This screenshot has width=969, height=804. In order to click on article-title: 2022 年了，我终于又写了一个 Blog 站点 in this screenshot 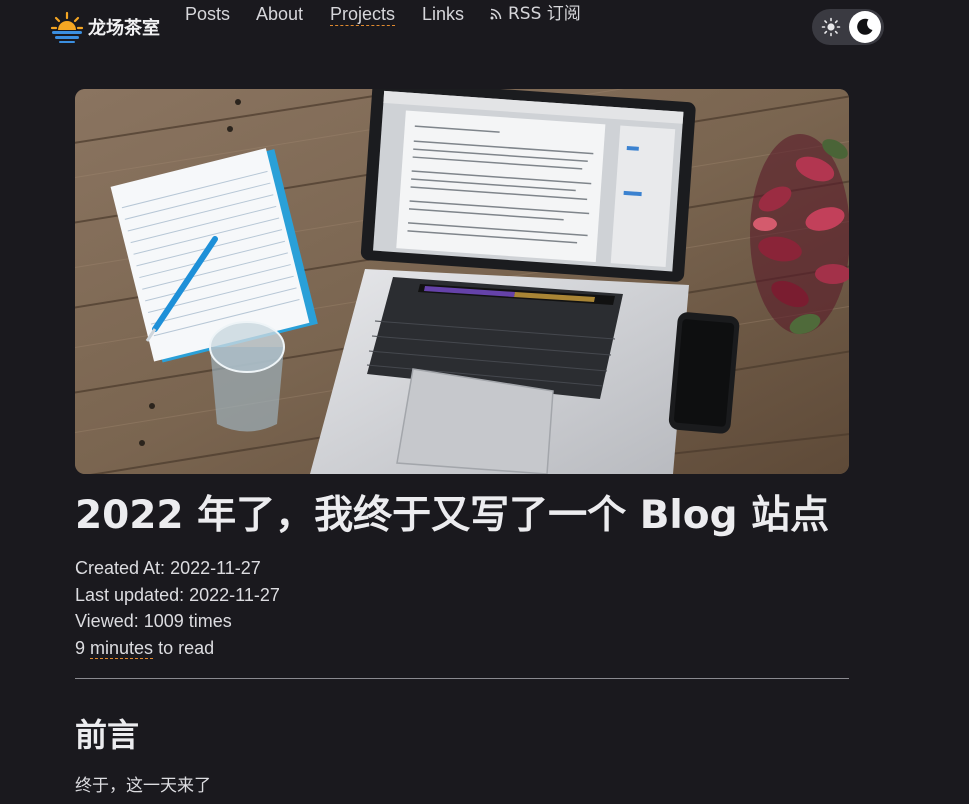, I will do `click(452, 515)`.